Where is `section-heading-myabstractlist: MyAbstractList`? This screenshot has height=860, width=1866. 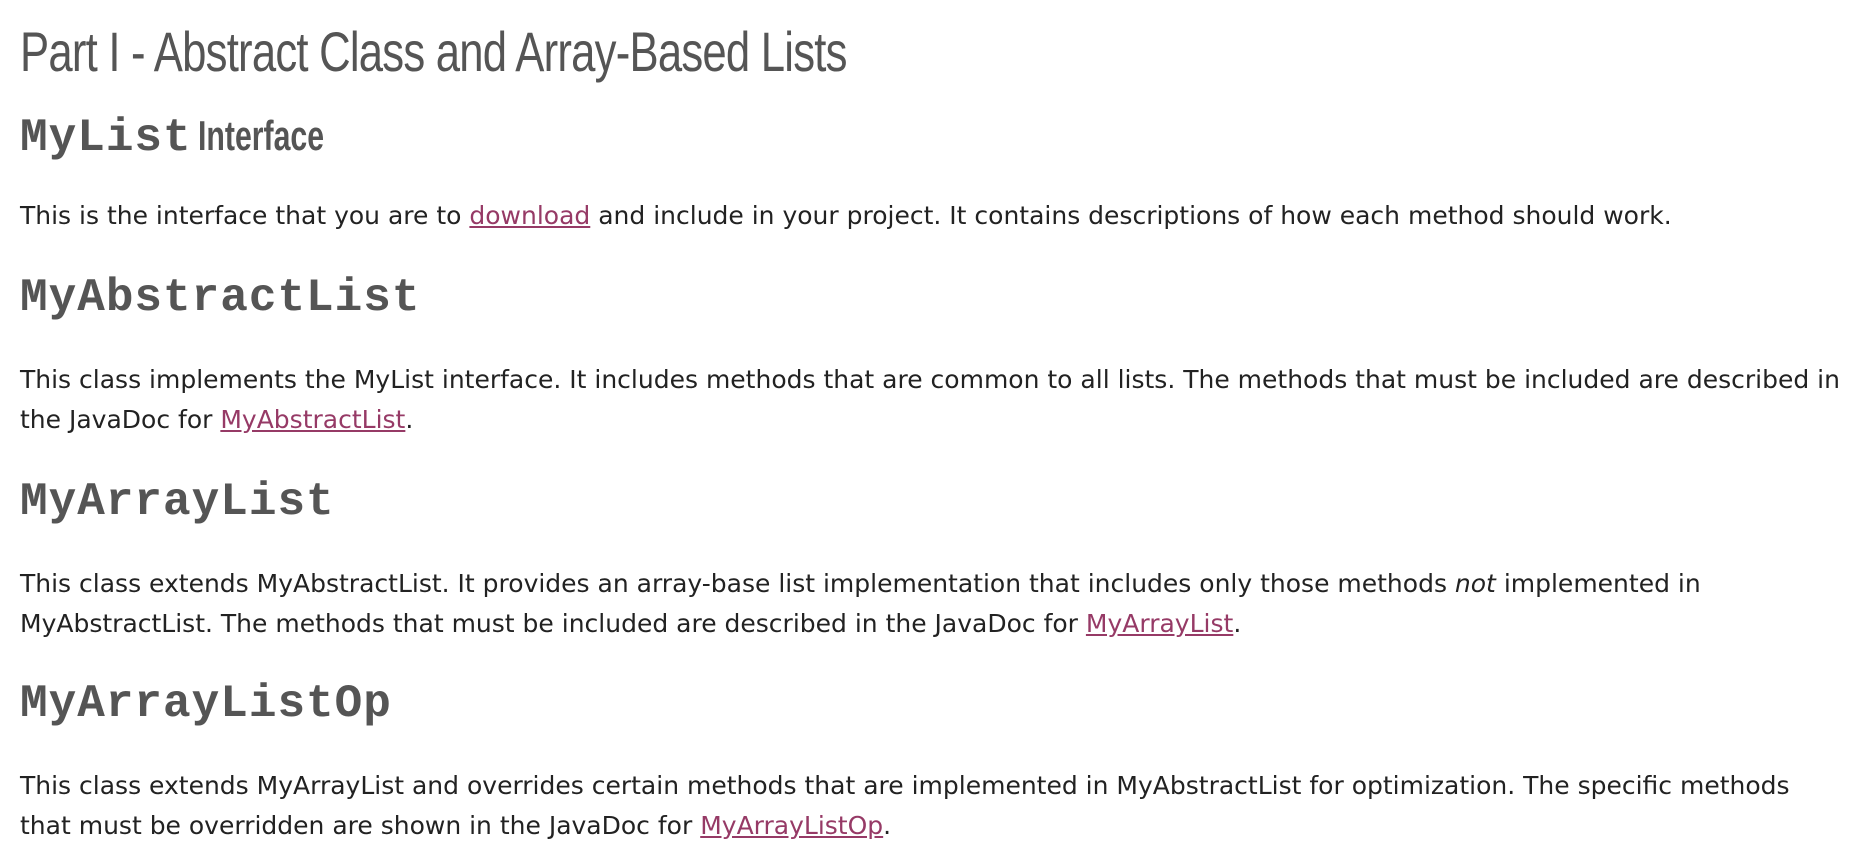
section-heading-myabstractlist: MyAbstractList is located at coordinates (220, 300).